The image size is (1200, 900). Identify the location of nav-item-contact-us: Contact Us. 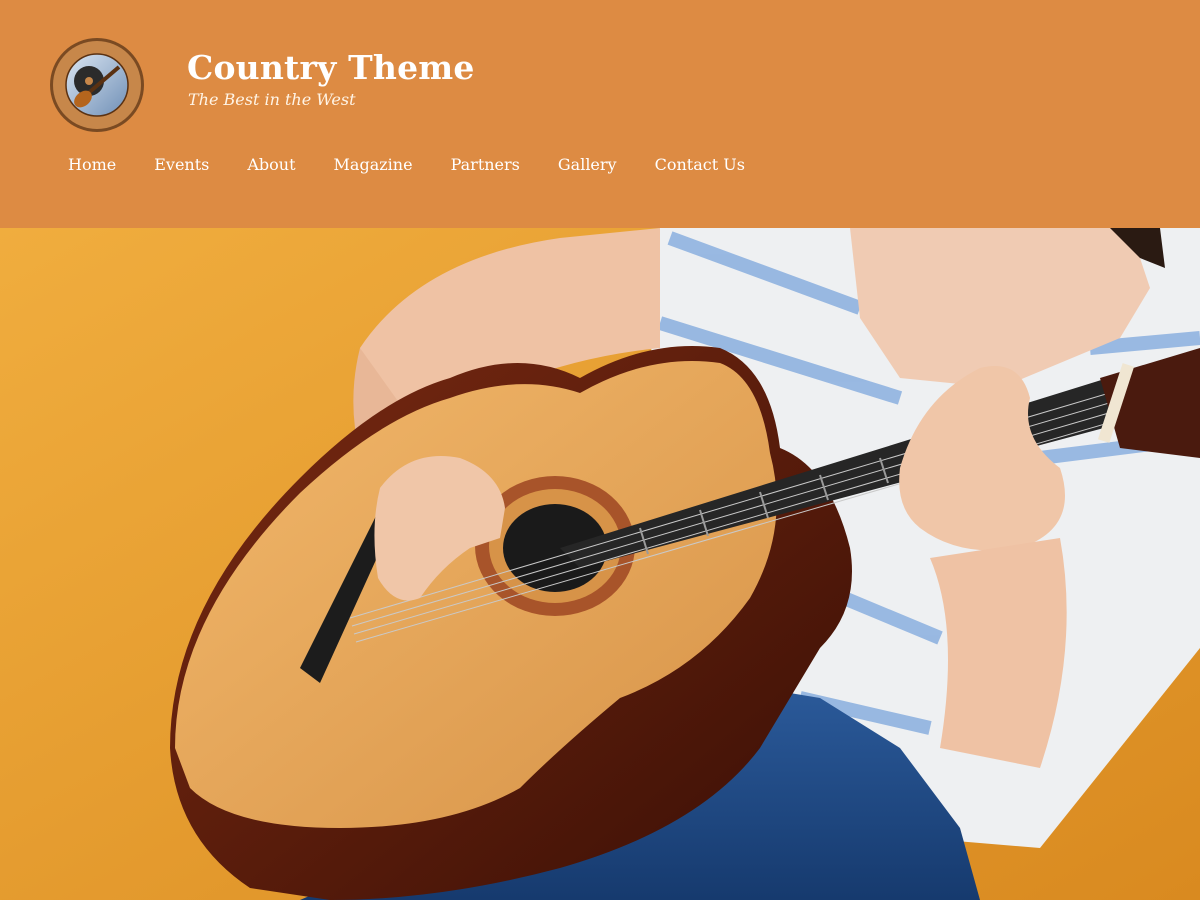
(700, 165).